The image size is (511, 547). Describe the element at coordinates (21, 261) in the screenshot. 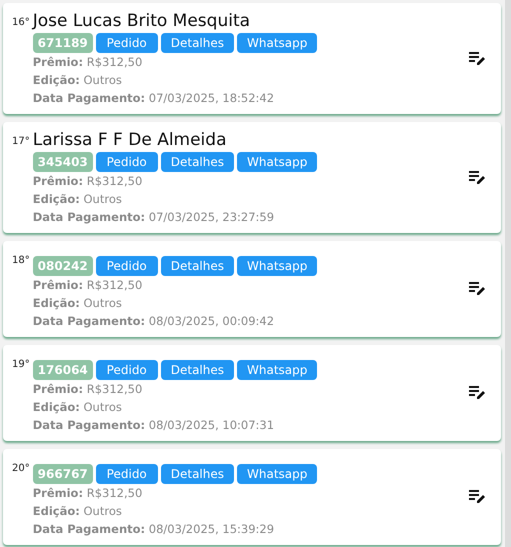

I see `rank-label: 18°` at that location.